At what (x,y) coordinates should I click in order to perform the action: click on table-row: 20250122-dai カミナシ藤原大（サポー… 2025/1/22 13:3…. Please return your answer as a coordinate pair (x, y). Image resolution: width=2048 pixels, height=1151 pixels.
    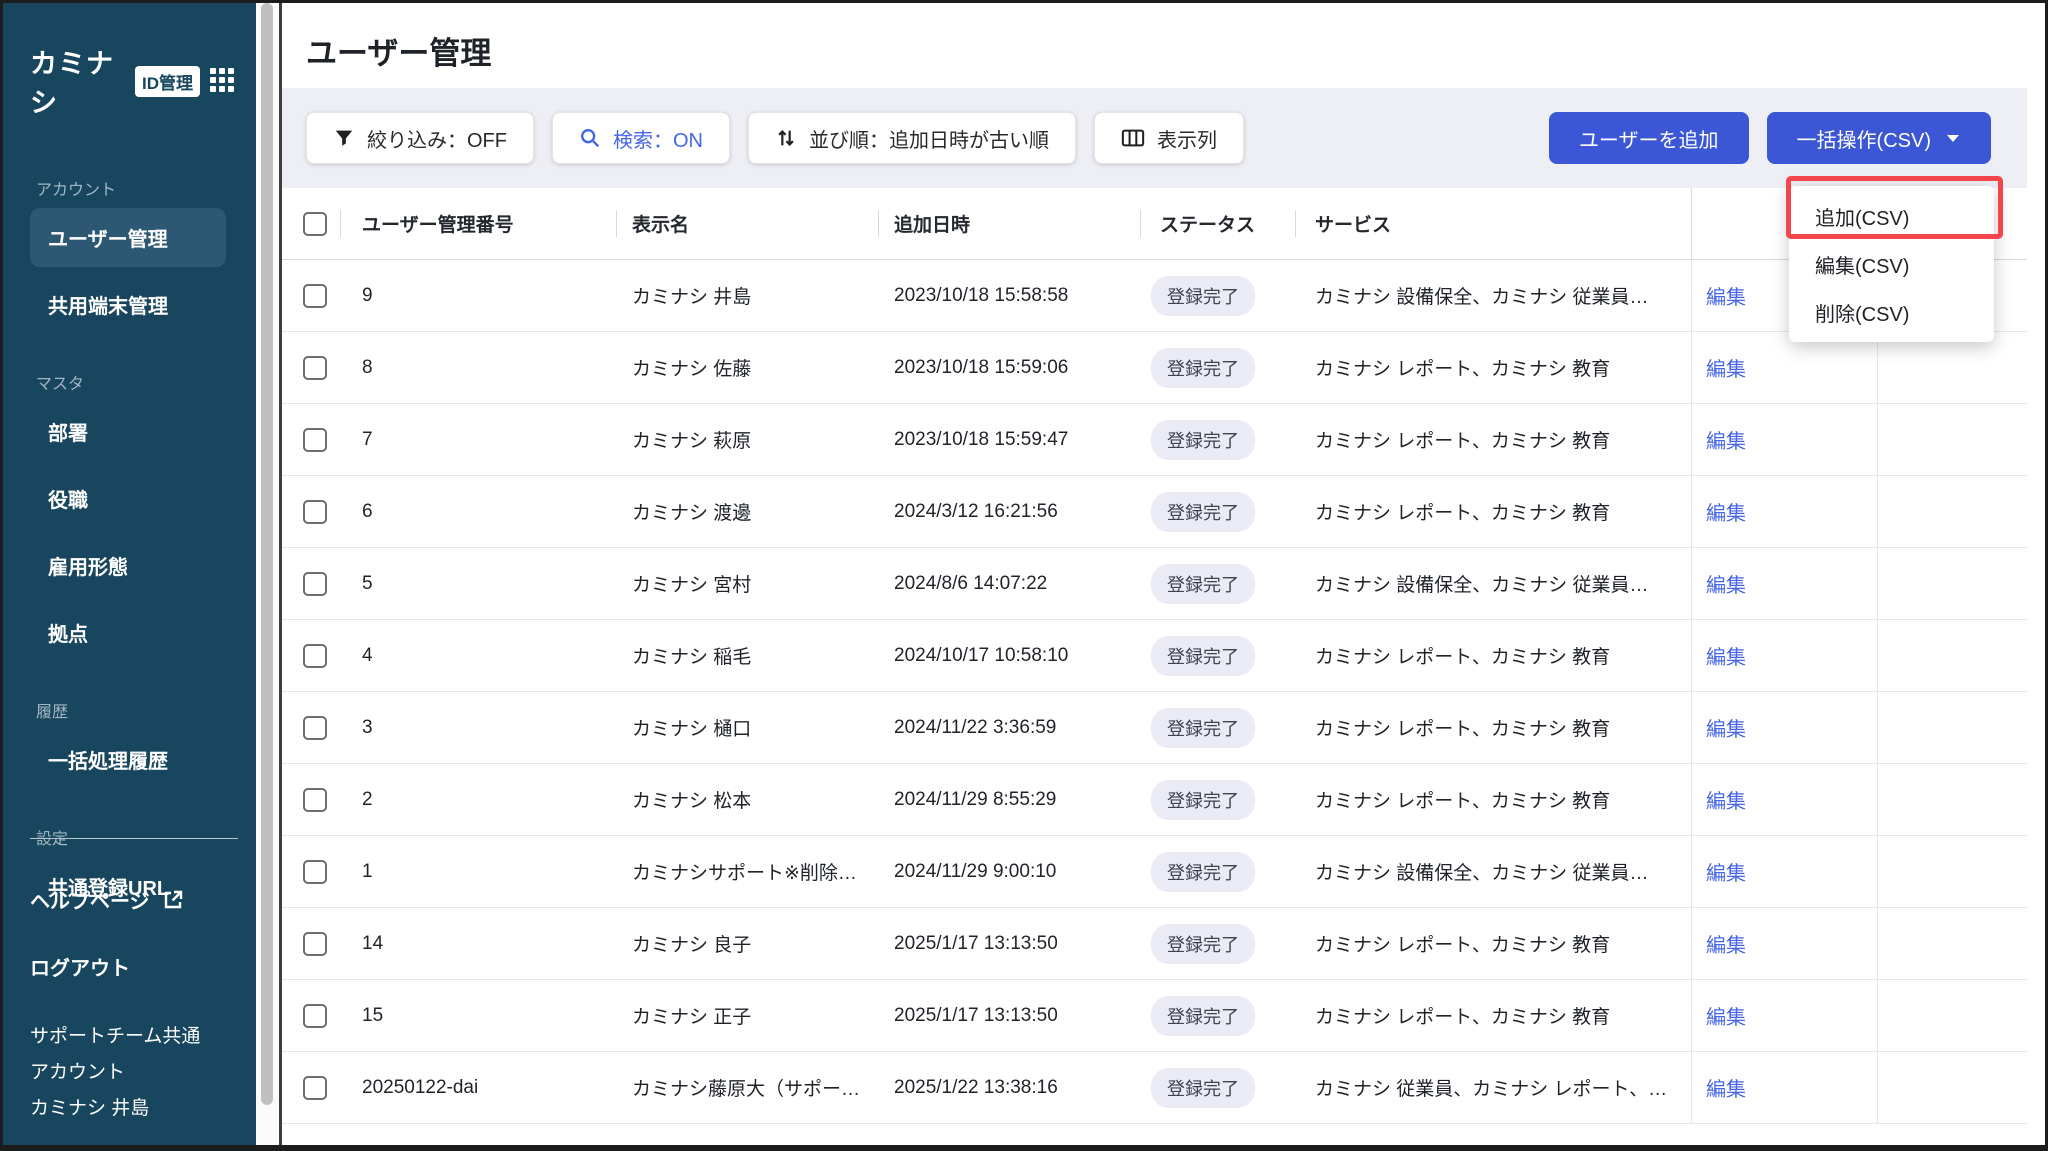
    Looking at the image, I should click on (1154, 1088).